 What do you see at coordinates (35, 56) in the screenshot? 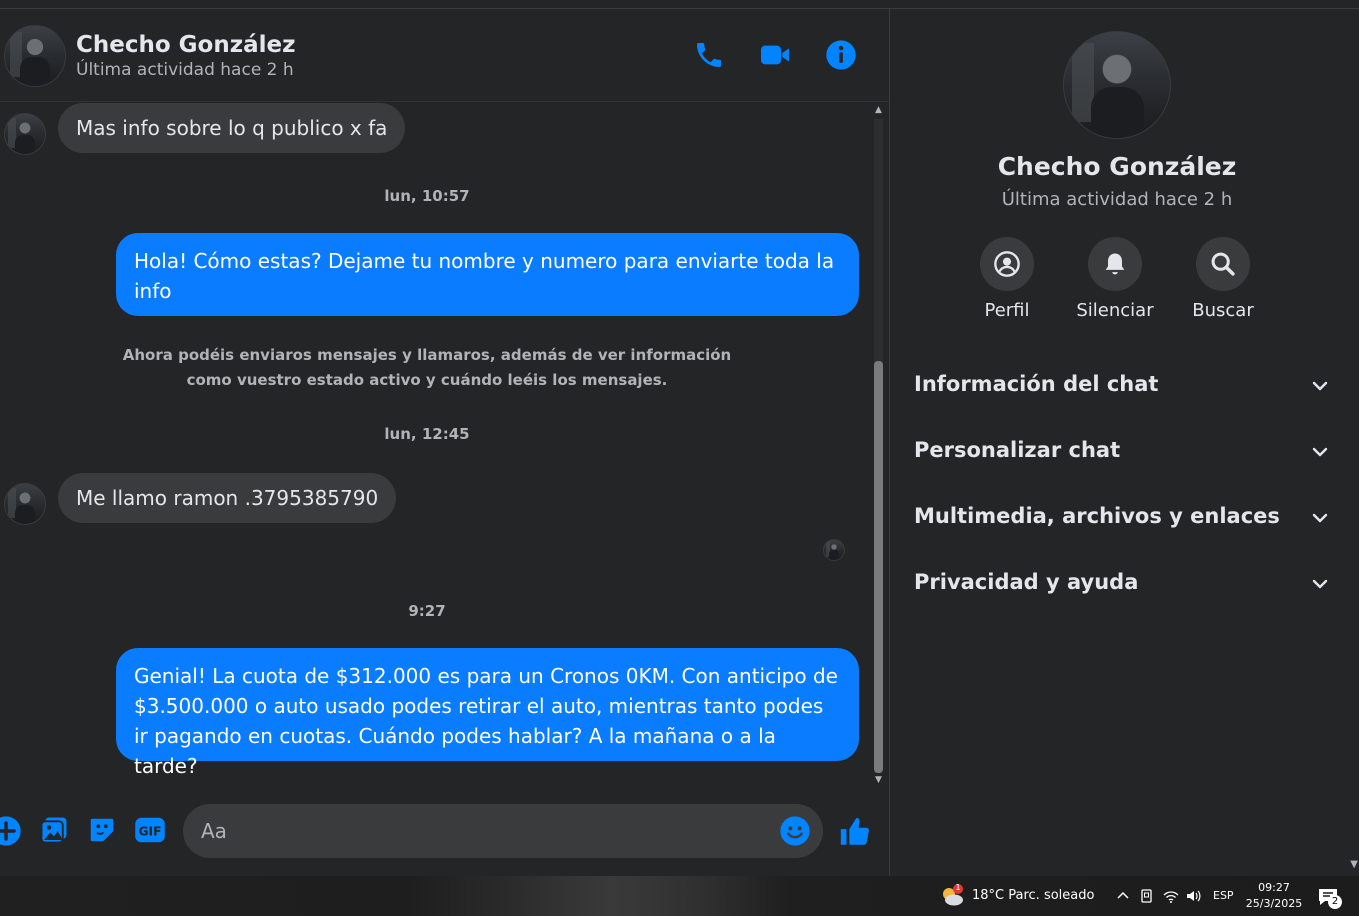
I see `contact-avatar` at bounding box center [35, 56].